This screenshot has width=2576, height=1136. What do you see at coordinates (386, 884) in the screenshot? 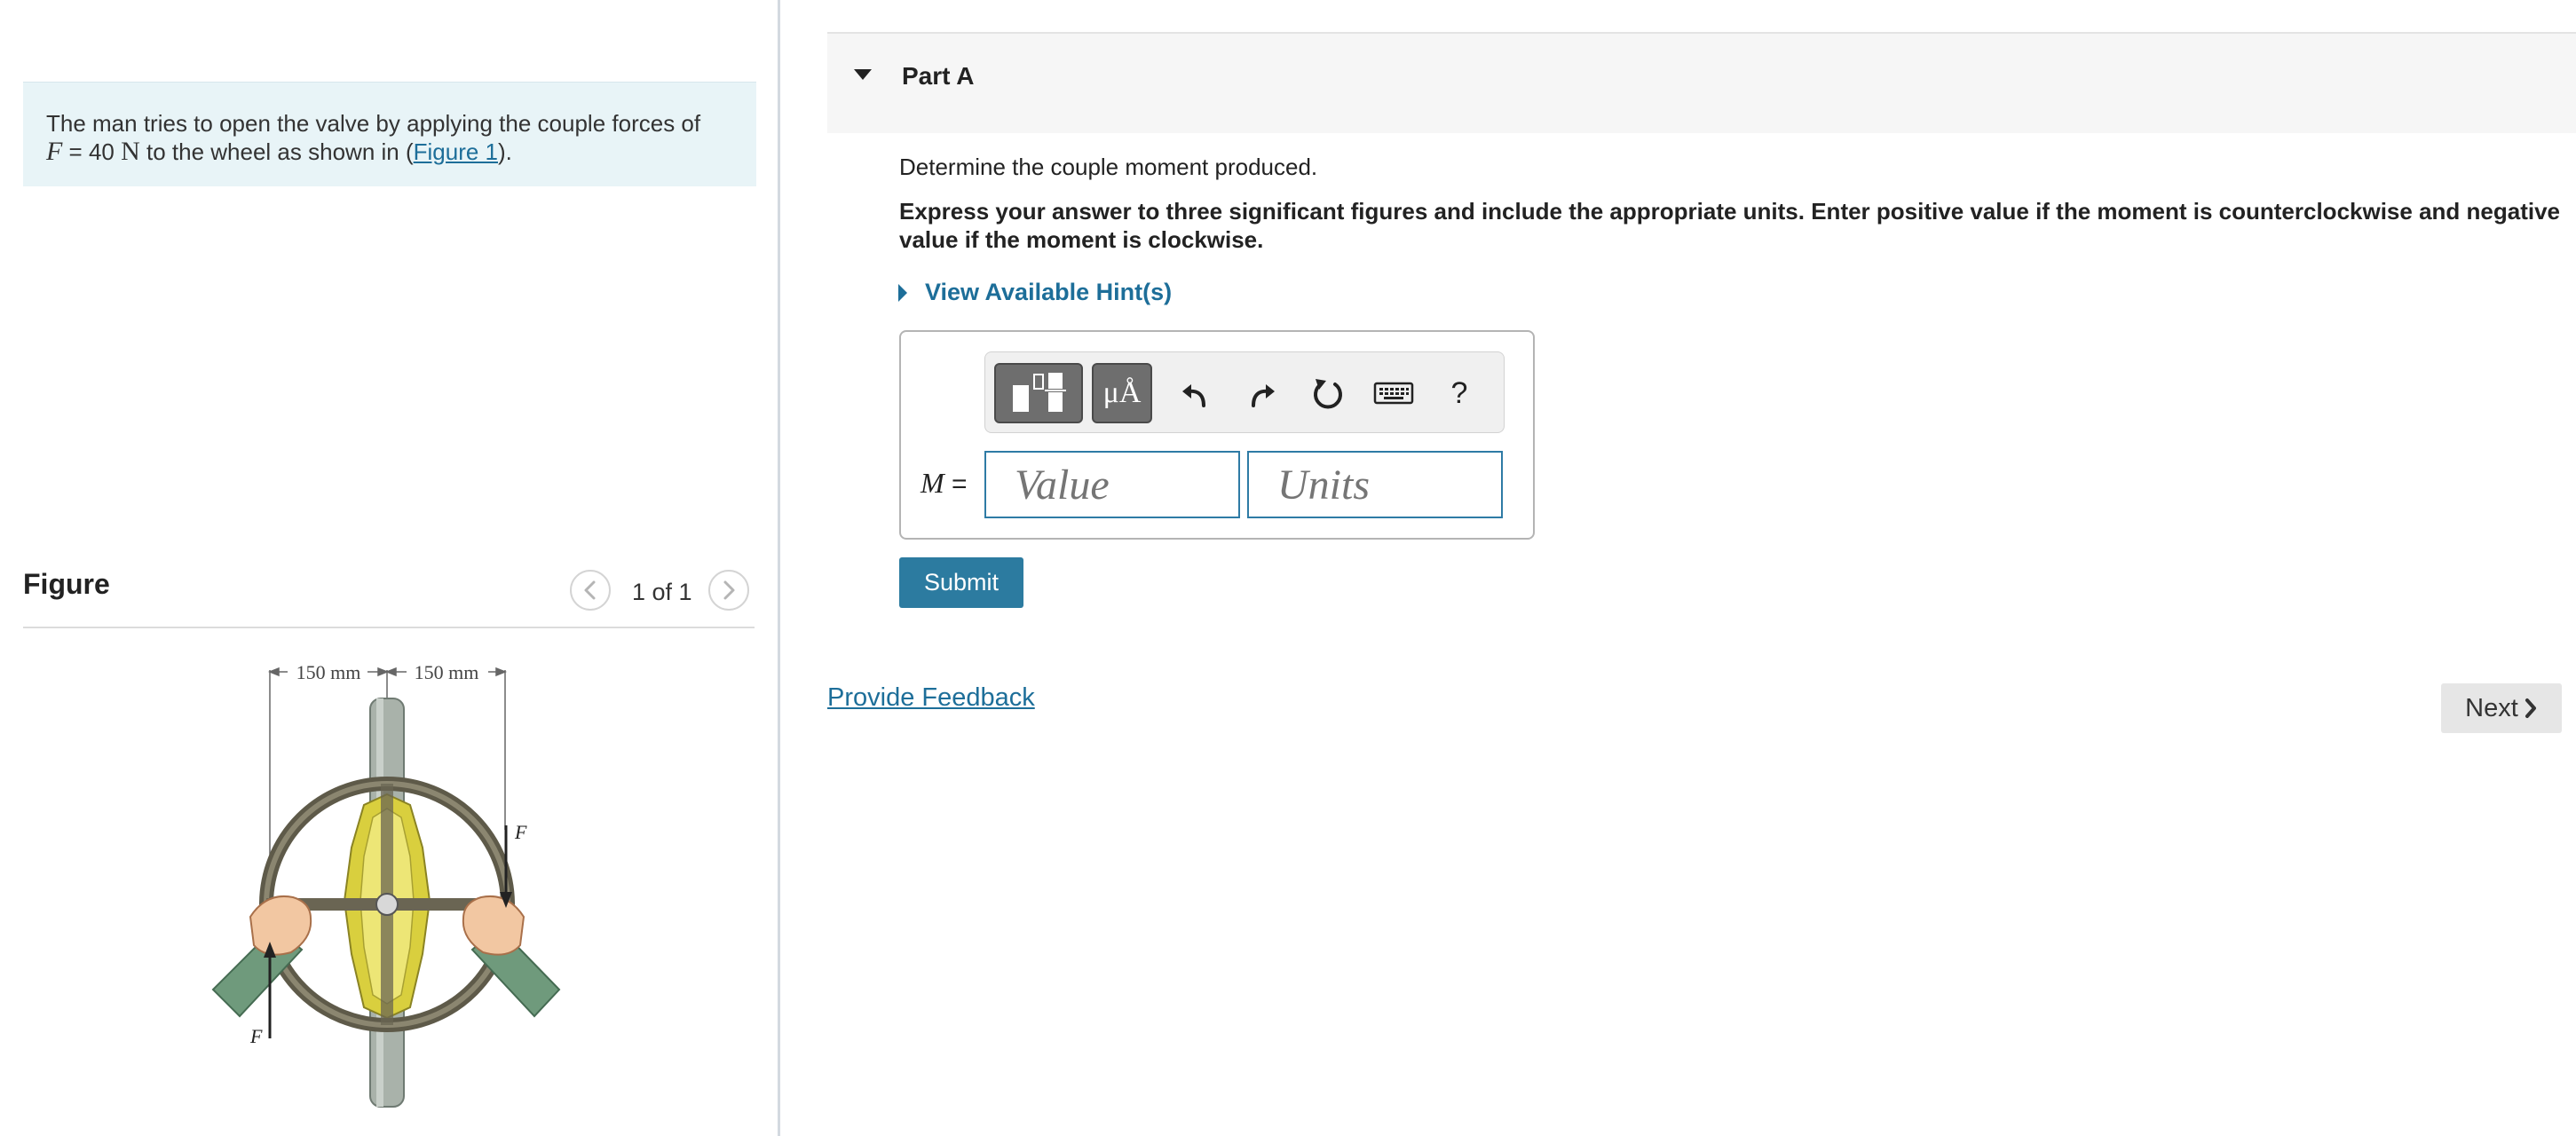
I see `valve-wheel-figure: 150 mm 150 mm F F` at bounding box center [386, 884].